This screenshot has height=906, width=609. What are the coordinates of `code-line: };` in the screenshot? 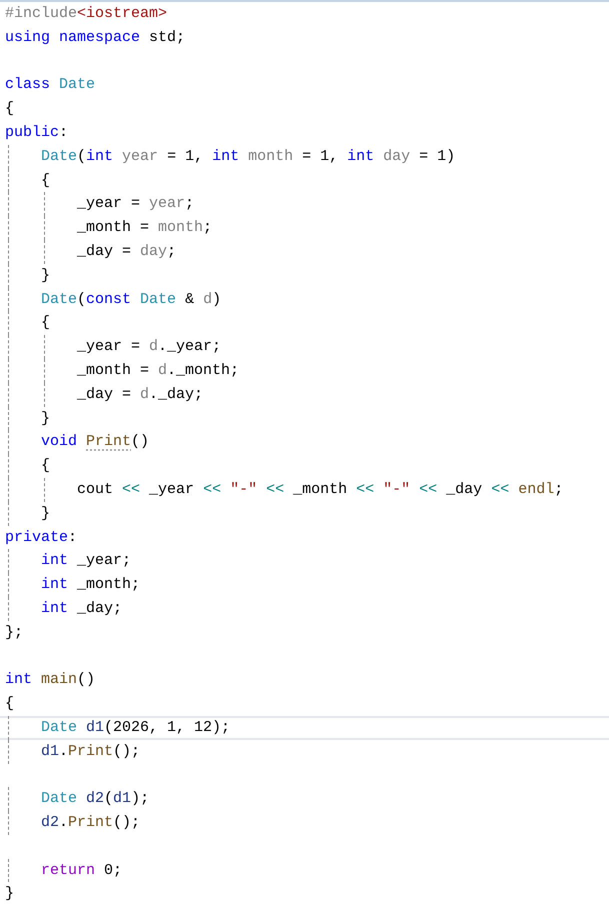 It's located at (14, 632).